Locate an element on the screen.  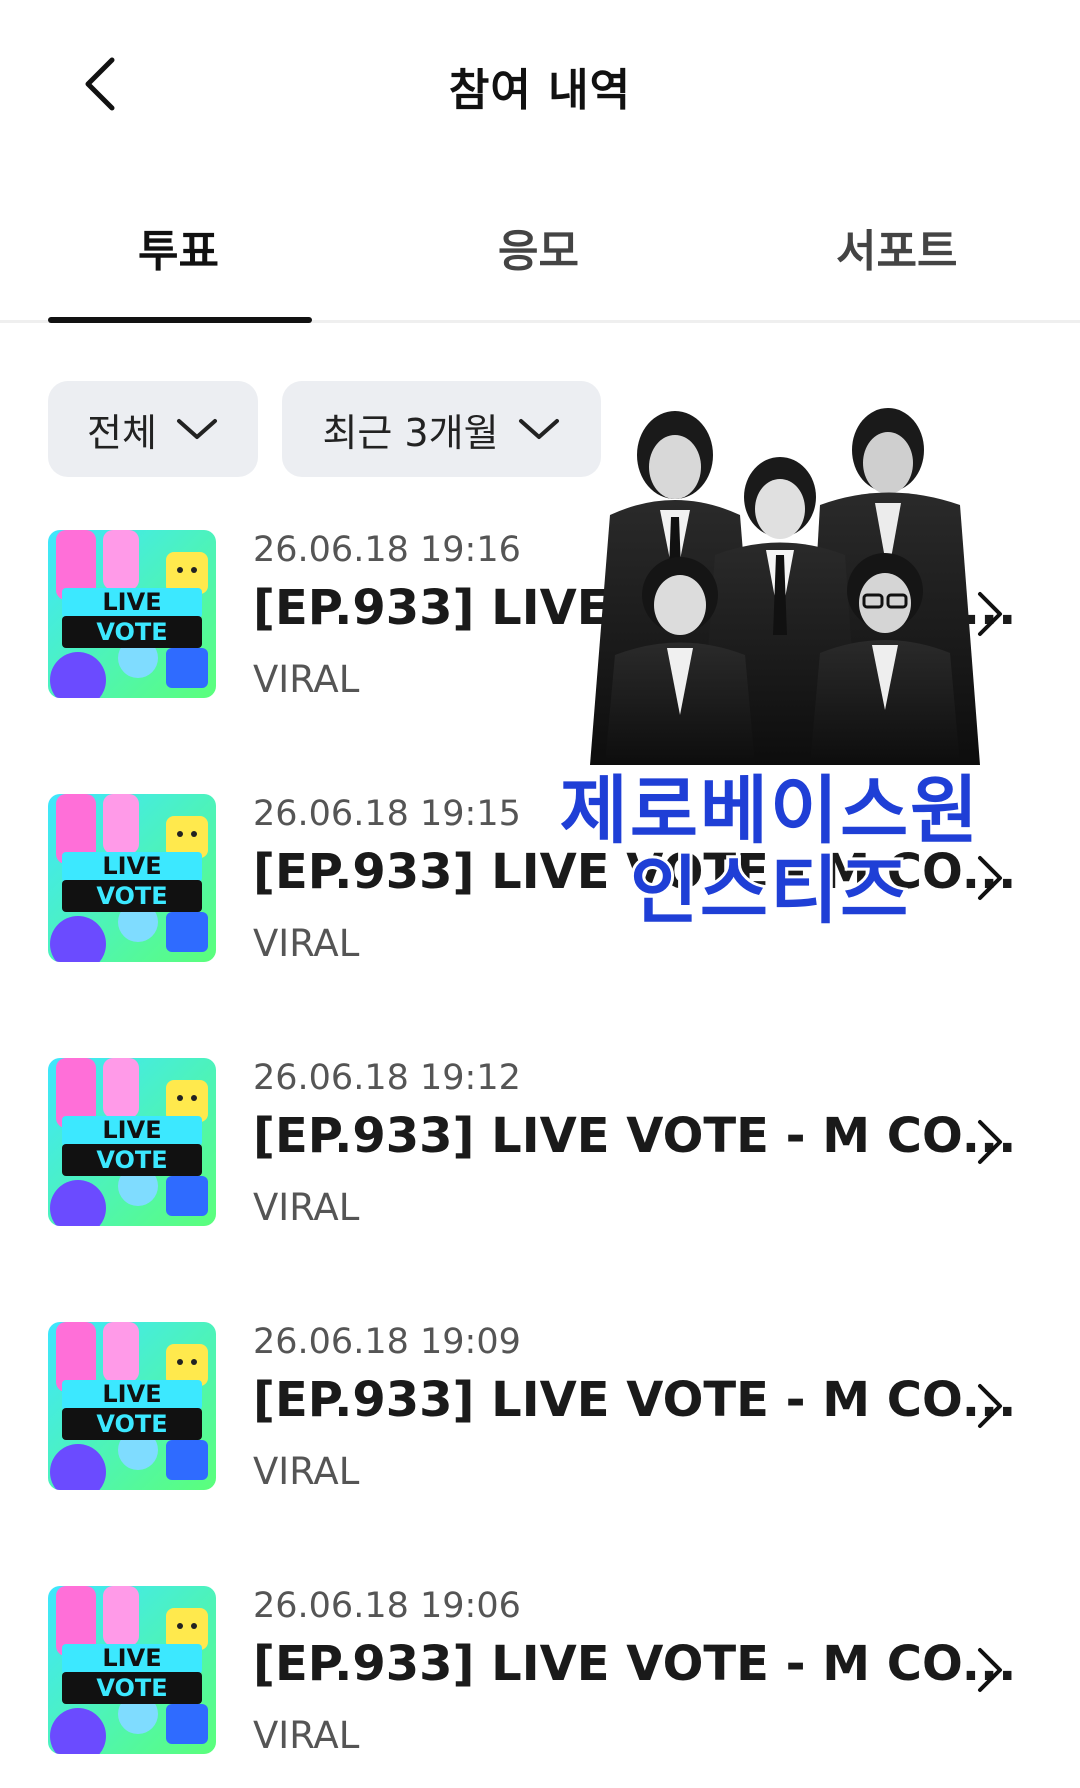
item-date: 26.06.18 19:06 is located at coordinates (387, 1606).